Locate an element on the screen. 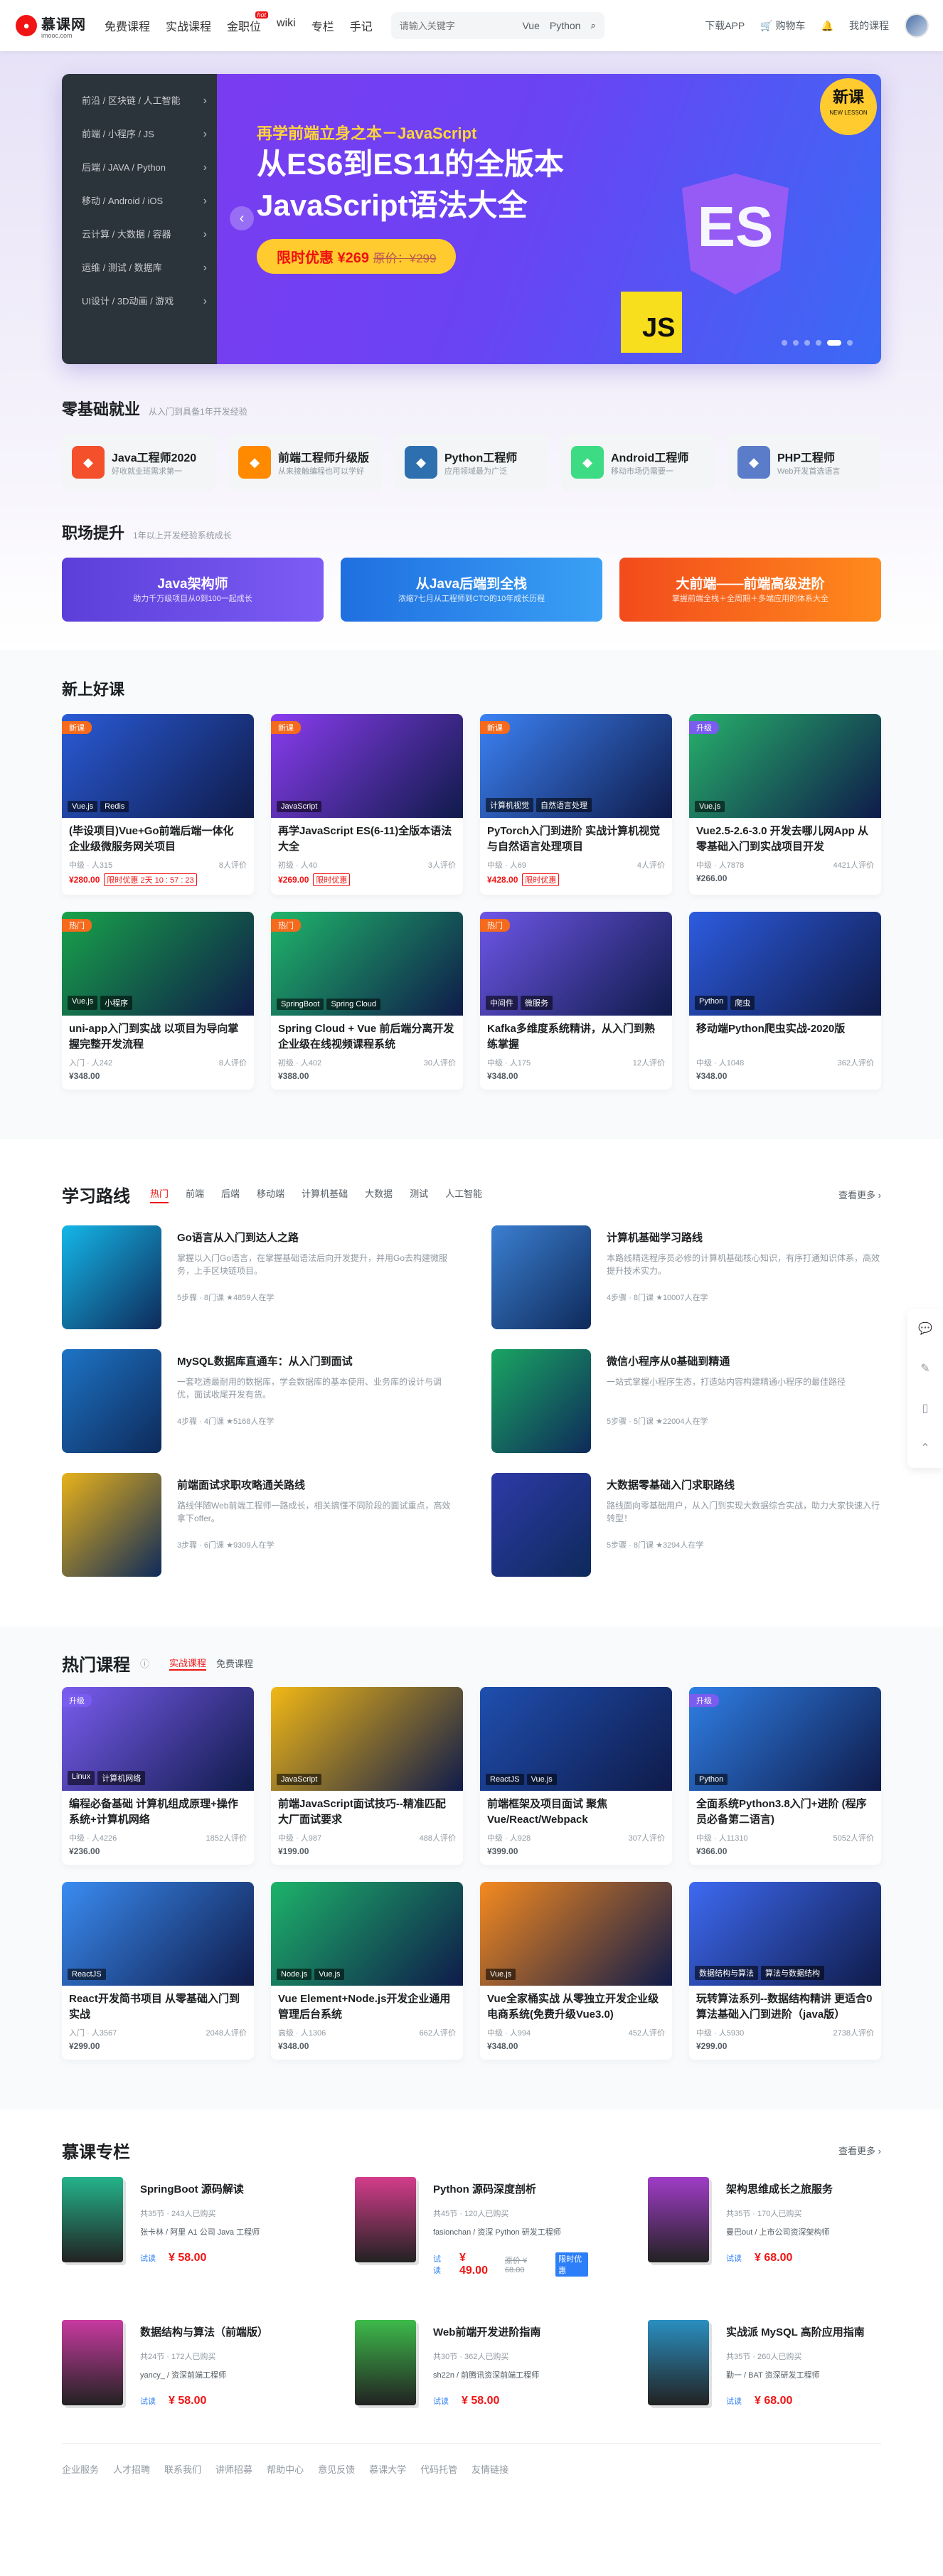 This screenshot has height=2576, width=943. course-title: uni-app入门到实战 以项目为导向掌握完整开发流程 is located at coordinates (158, 1037).